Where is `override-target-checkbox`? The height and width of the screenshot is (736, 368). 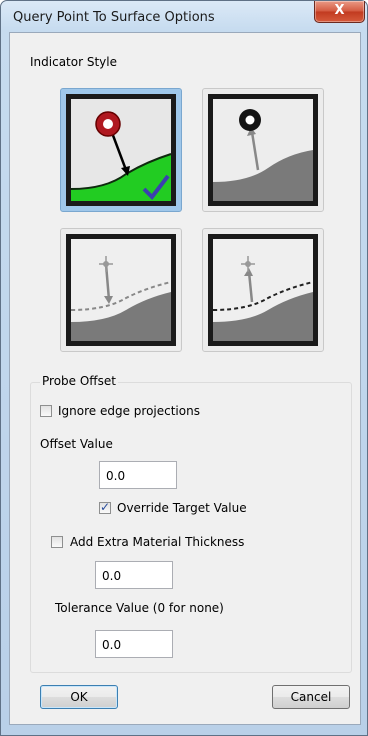
override-target-checkbox is located at coordinates (105, 507).